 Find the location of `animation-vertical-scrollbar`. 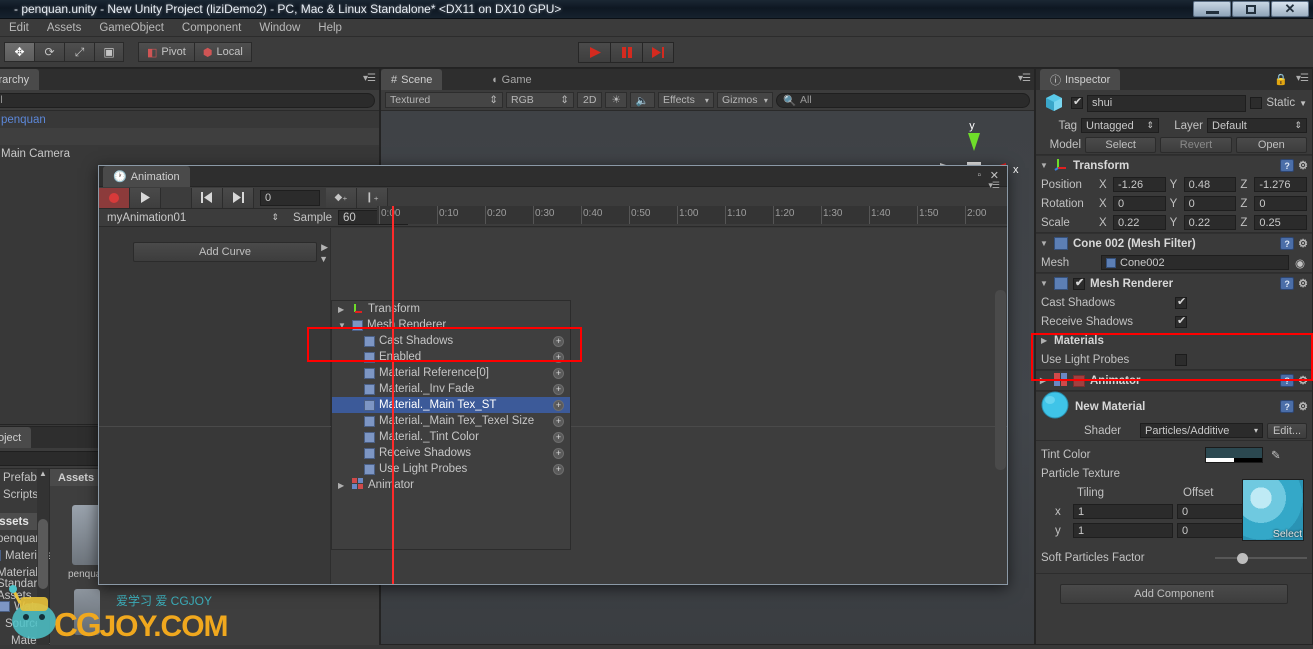

animation-vertical-scrollbar is located at coordinates (1000, 380).